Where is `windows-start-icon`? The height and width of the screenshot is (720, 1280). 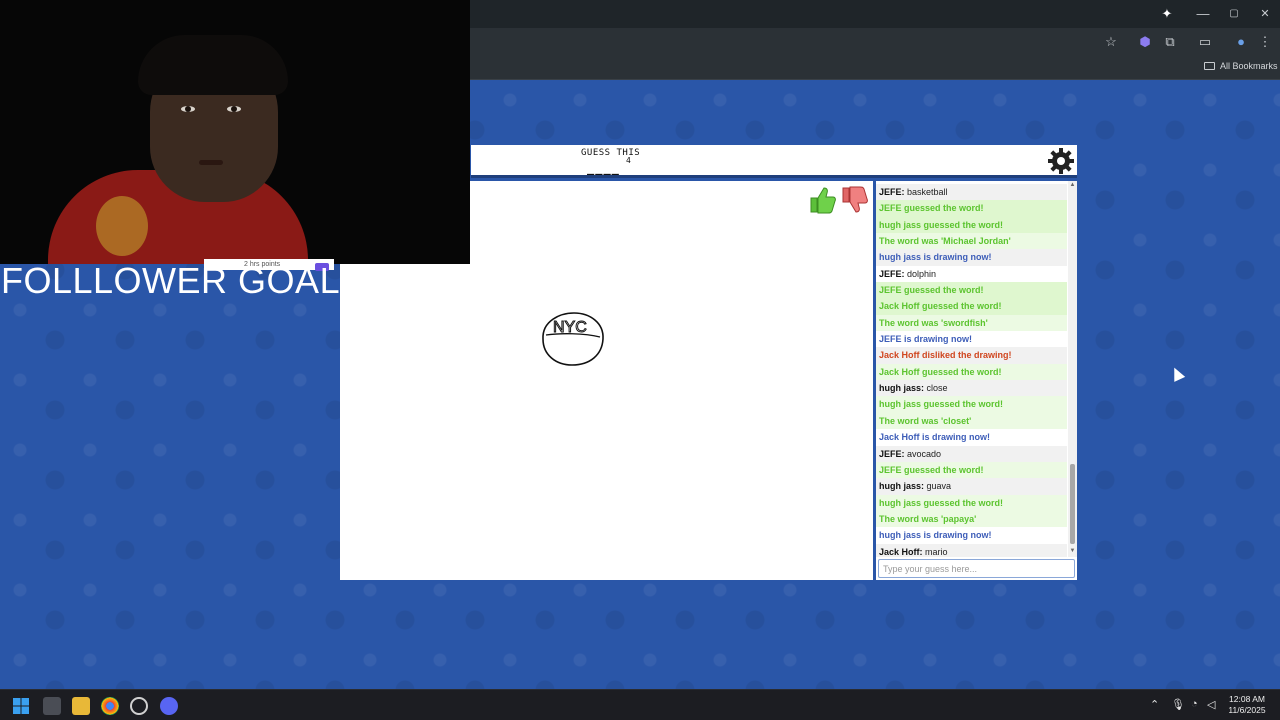 windows-start-icon is located at coordinates (21, 706).